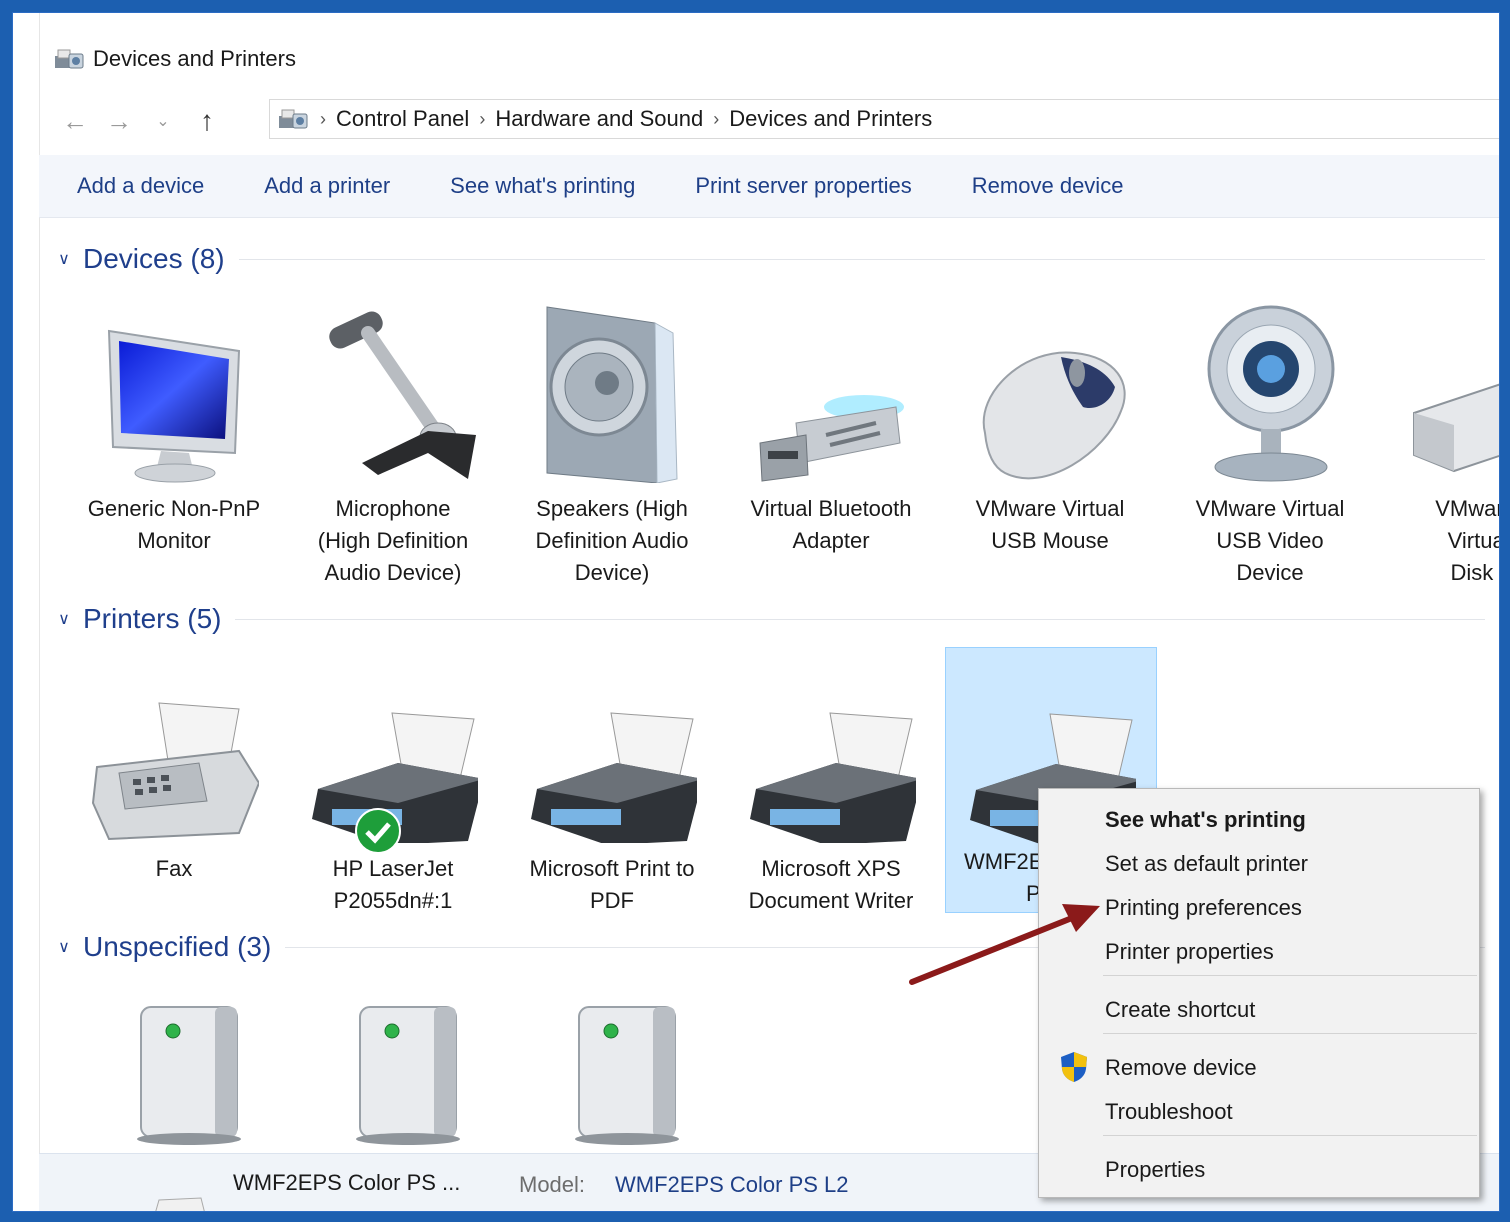  What do you see at coordinates (1048, 186) in the screenshot?
I see `remove-device-button: Remove device` at bounding box center [1048, 186].